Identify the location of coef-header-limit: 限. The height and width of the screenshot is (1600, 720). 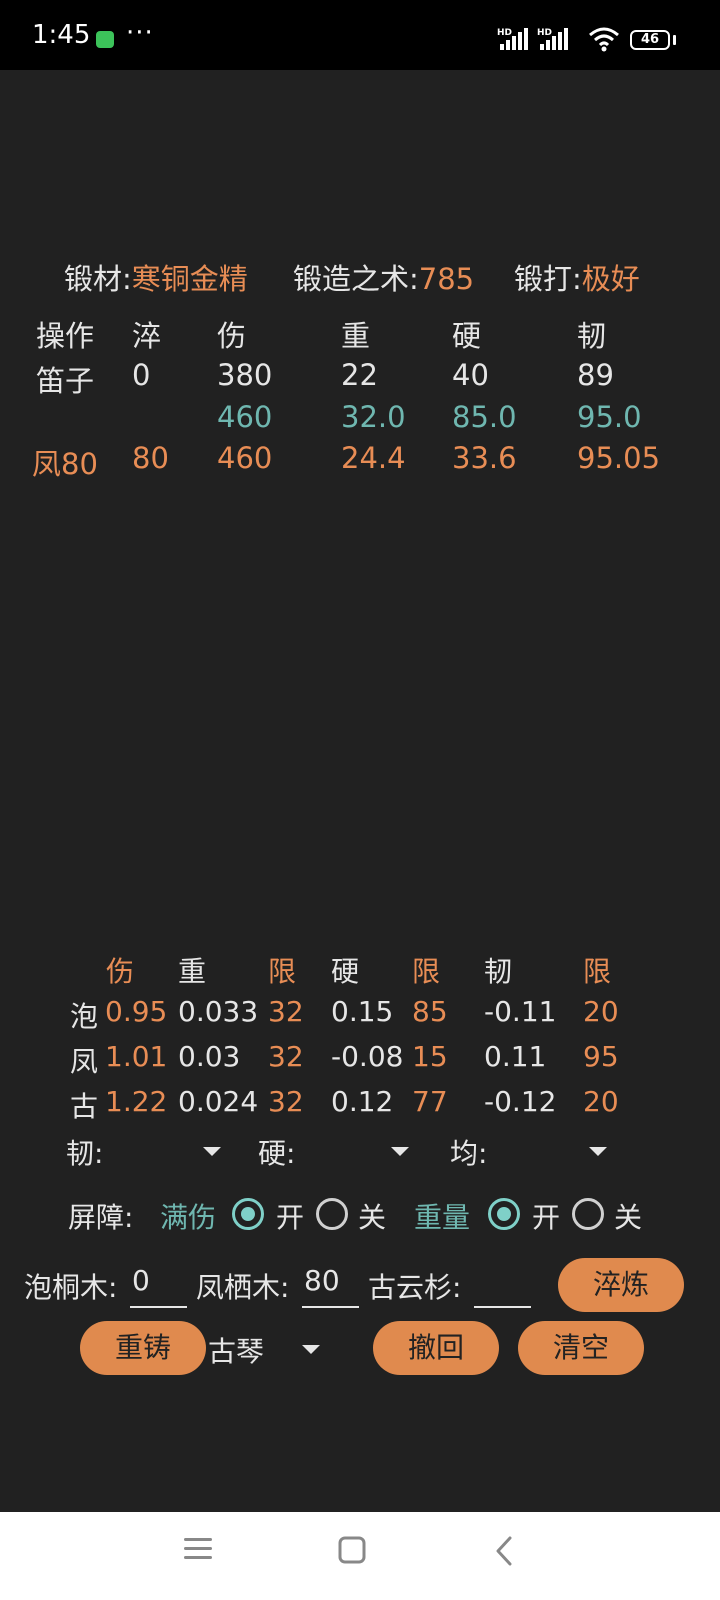
(597, 971).